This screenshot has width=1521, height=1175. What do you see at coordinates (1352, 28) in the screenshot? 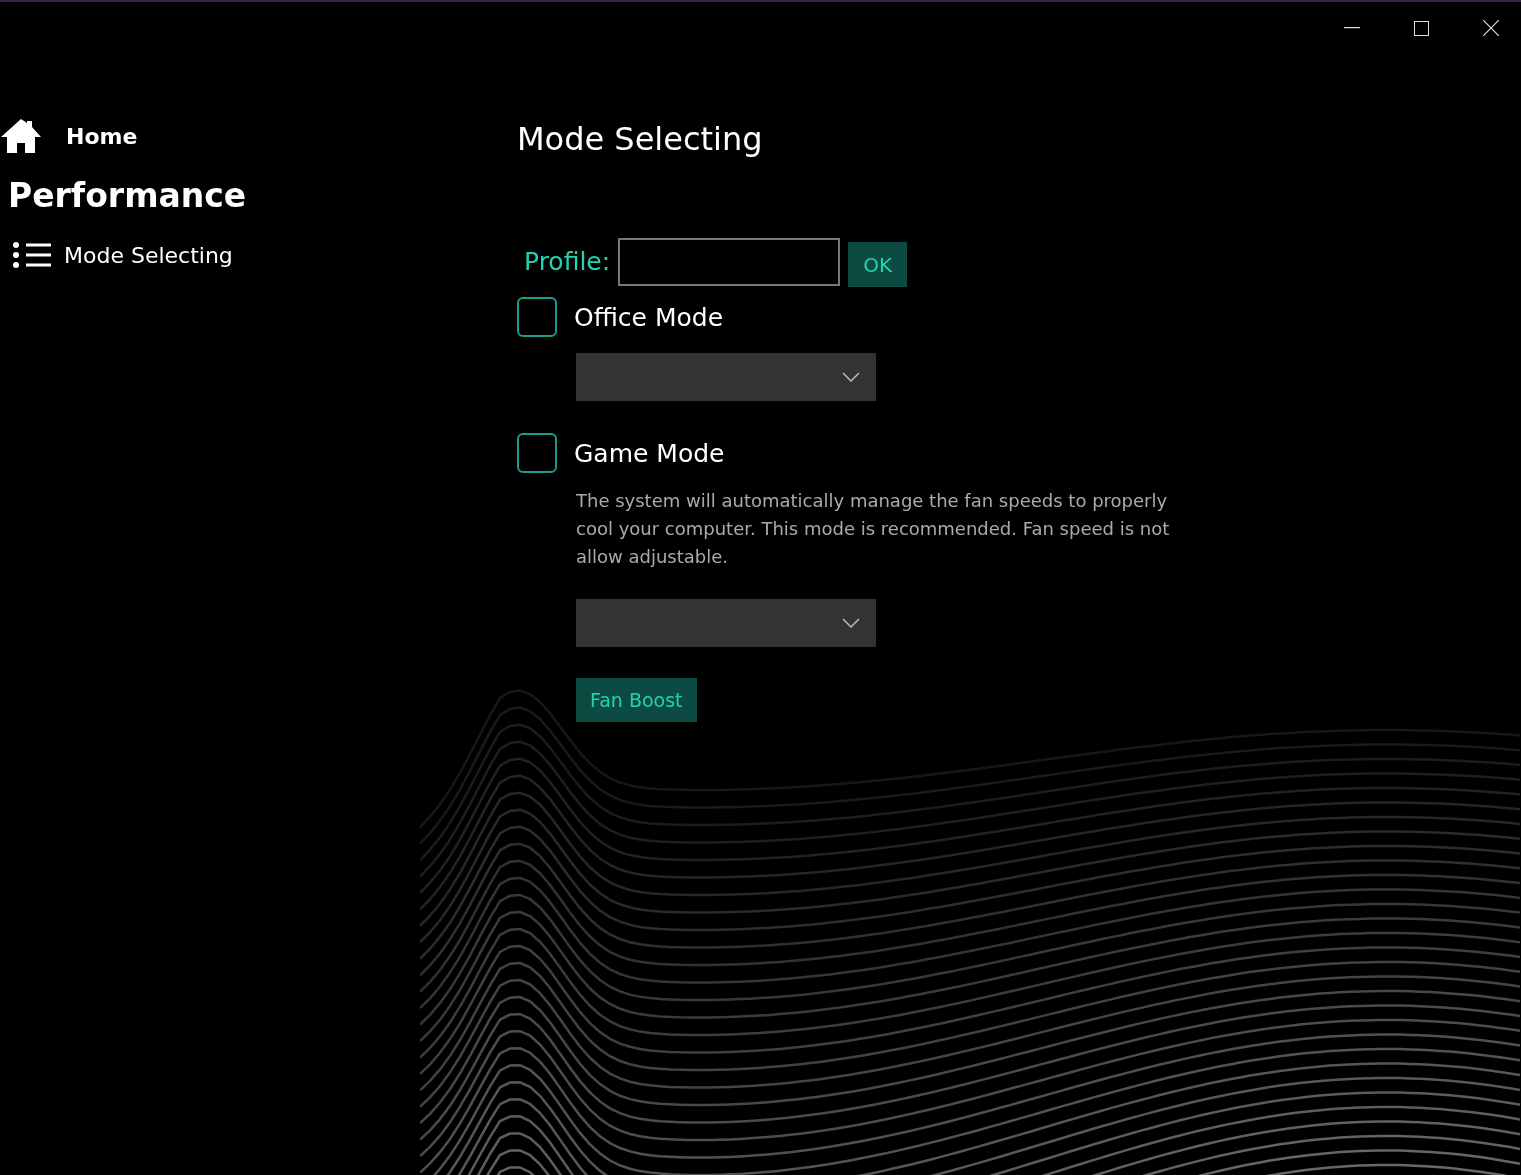
I see `minimize-icon` at bounding box center [1352, 28].